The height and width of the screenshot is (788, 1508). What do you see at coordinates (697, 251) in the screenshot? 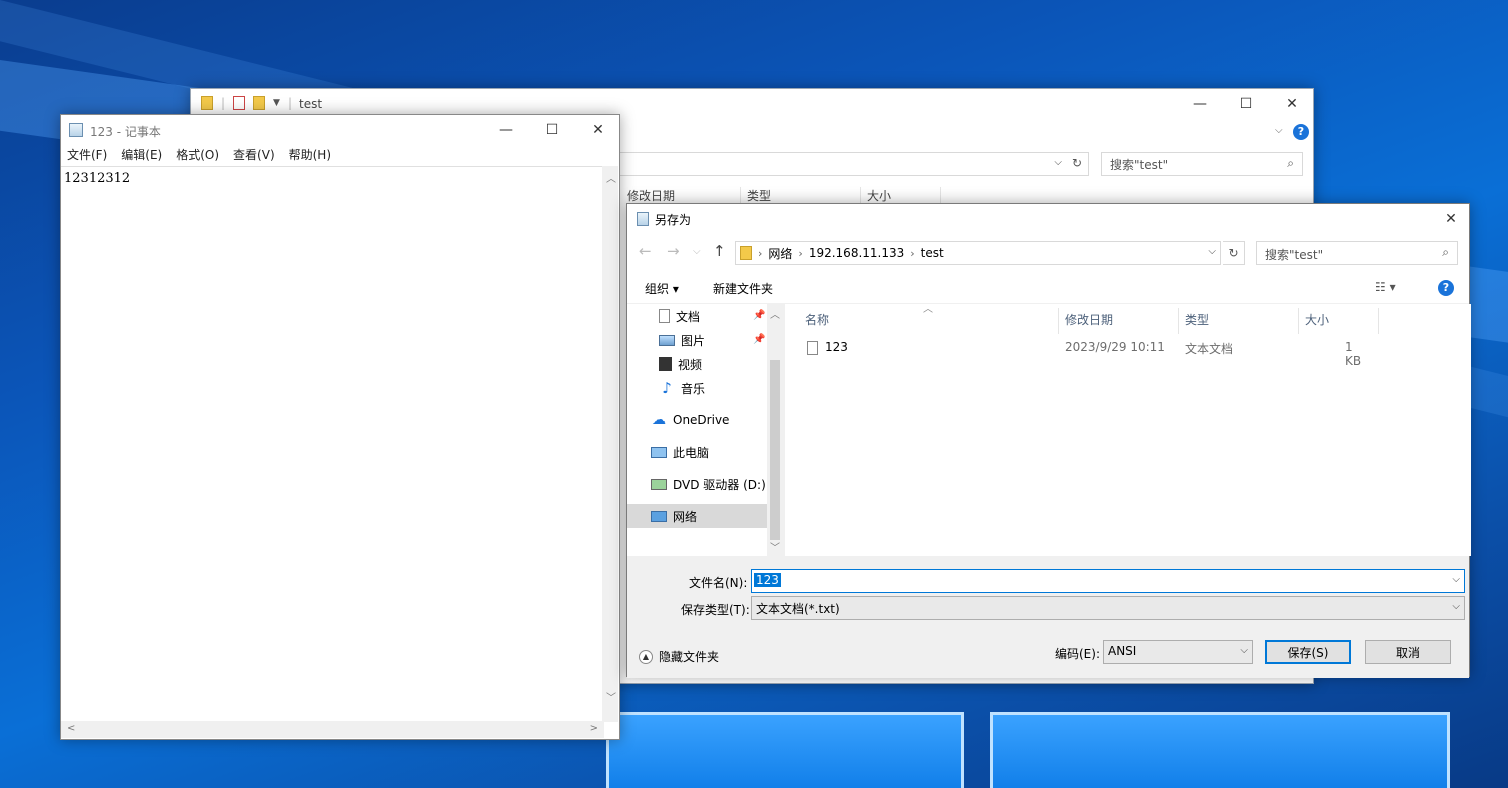
I see `recent-locations-icon: ⌵` at bounding box center [697, 251].